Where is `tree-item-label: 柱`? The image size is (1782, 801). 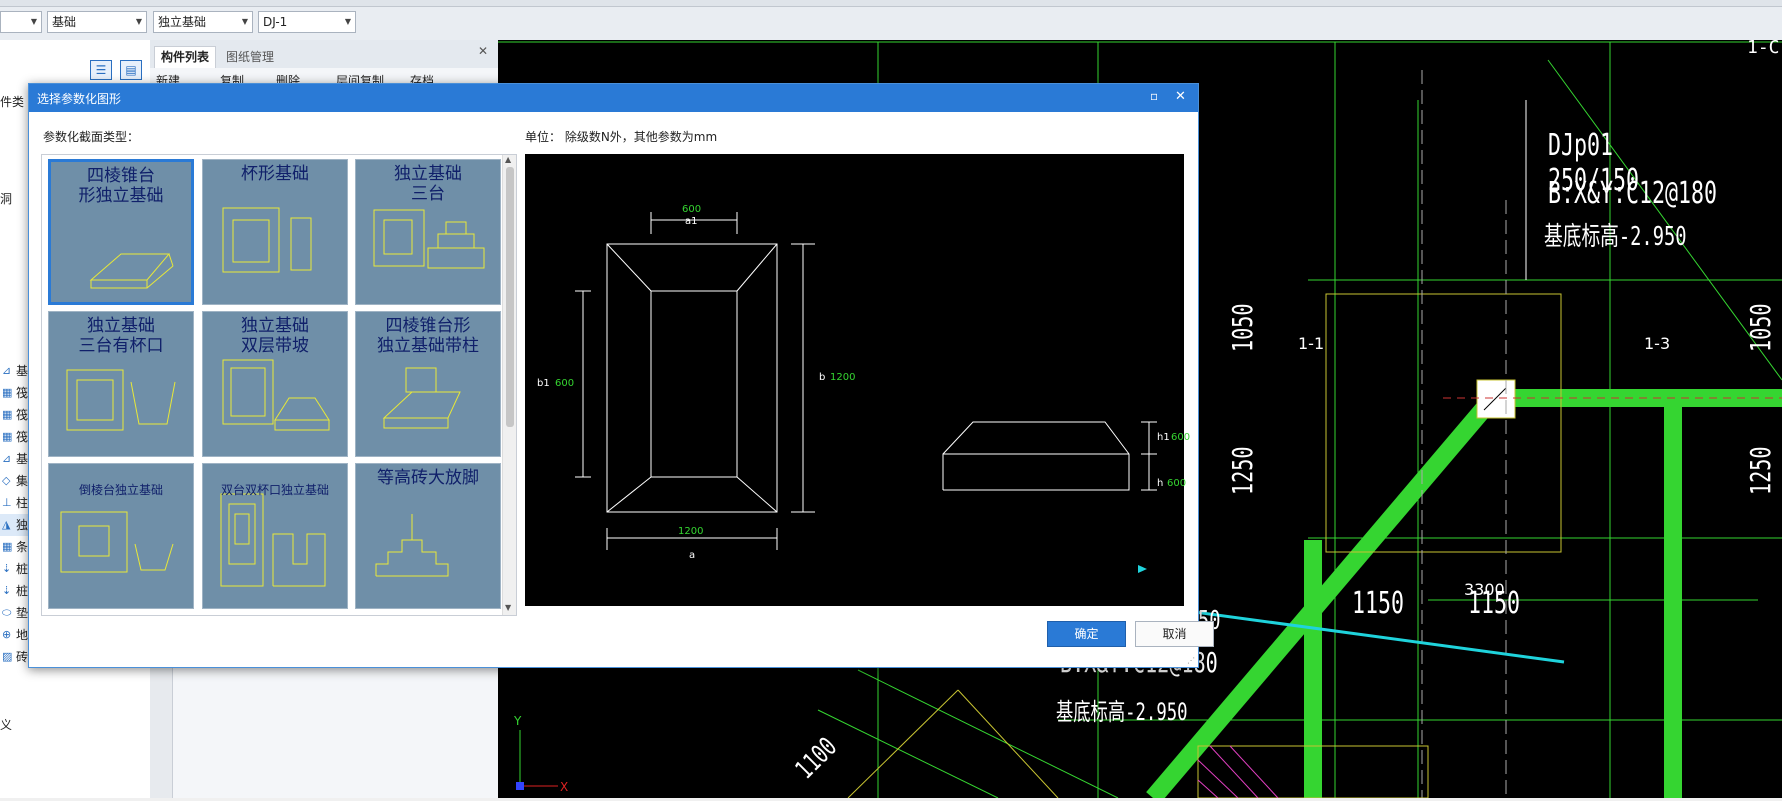 tree-item-label: 柱 is located at coordinates (22, 503).